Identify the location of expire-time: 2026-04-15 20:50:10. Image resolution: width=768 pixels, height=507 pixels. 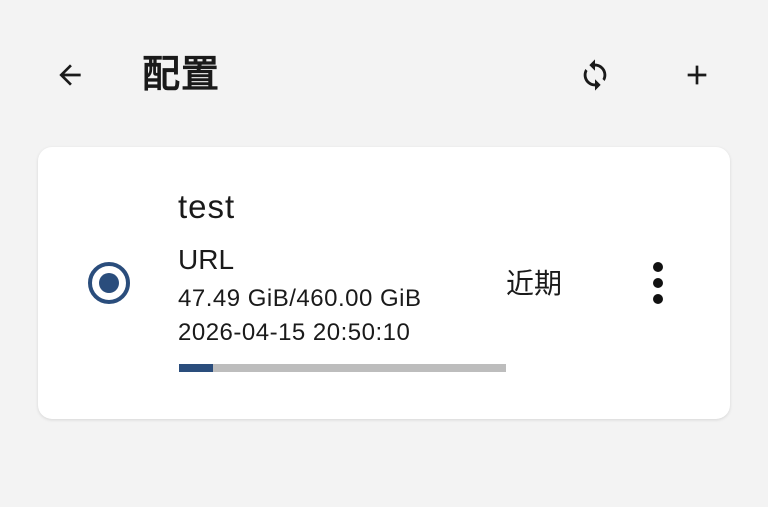
(294, 332).